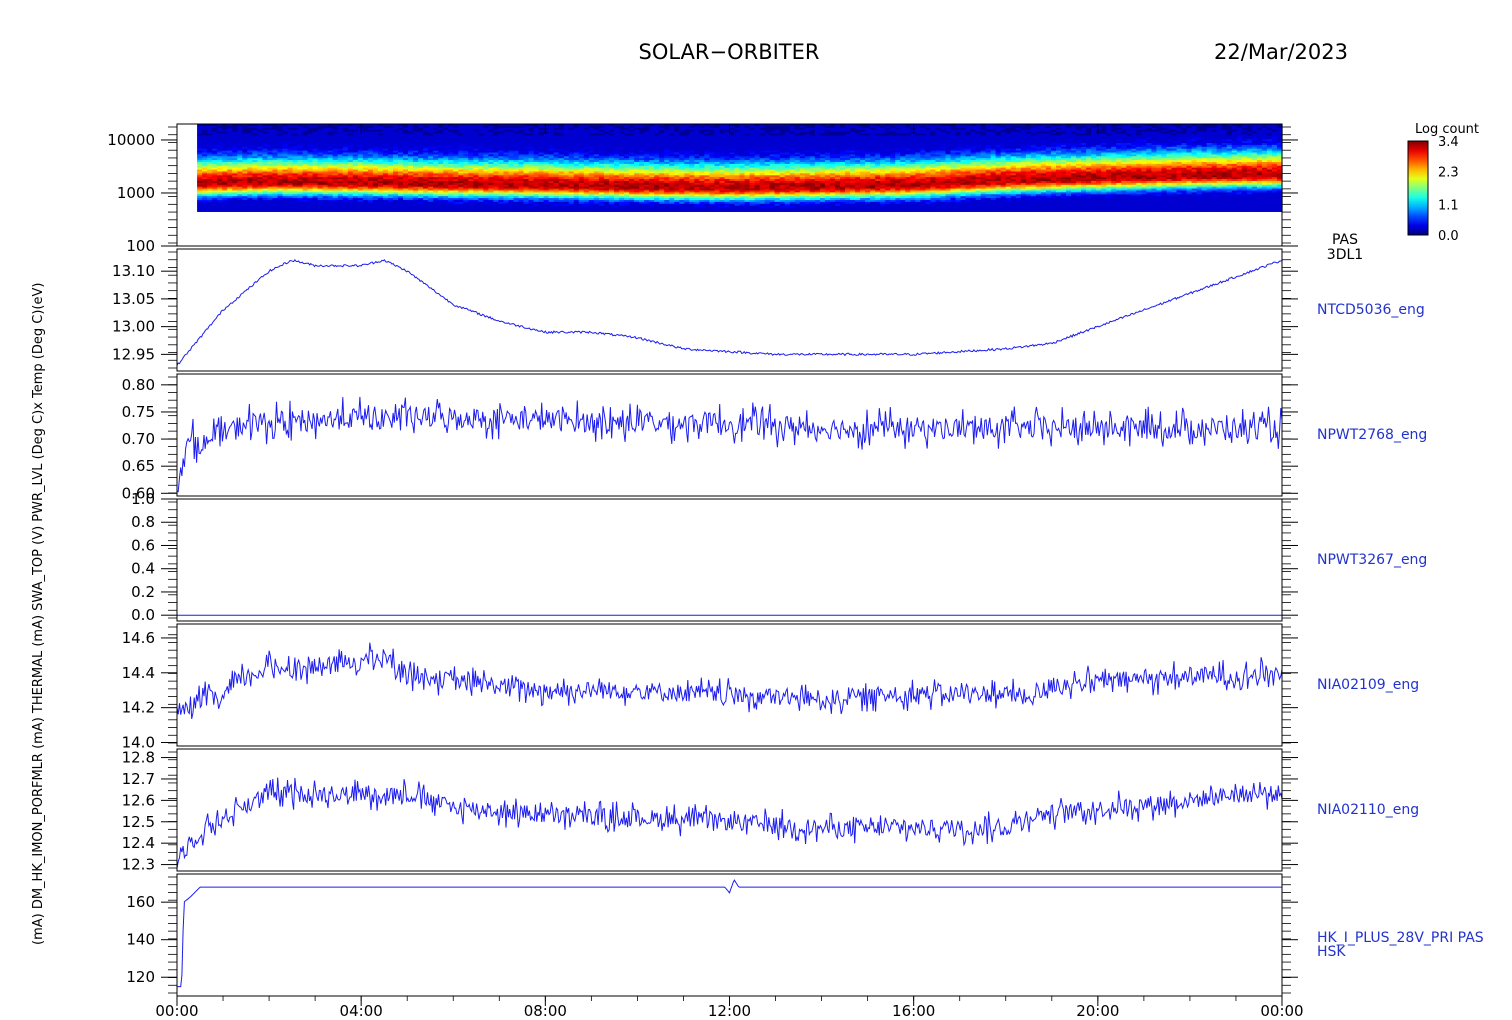 This screenshot has height=1020, width=1512. I want to click on colorbar-tick-label: 3.4, so click(1448, 142).